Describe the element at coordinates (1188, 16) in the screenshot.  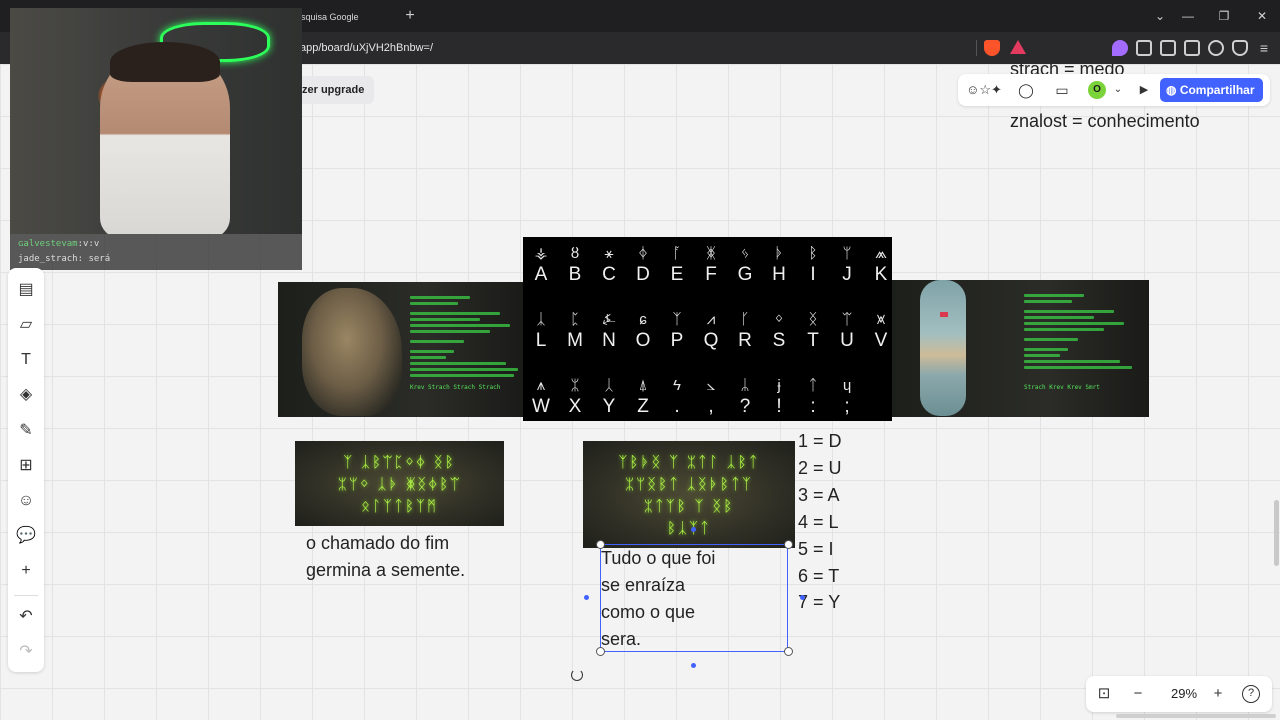
I see `minimize-button: —` at that location.